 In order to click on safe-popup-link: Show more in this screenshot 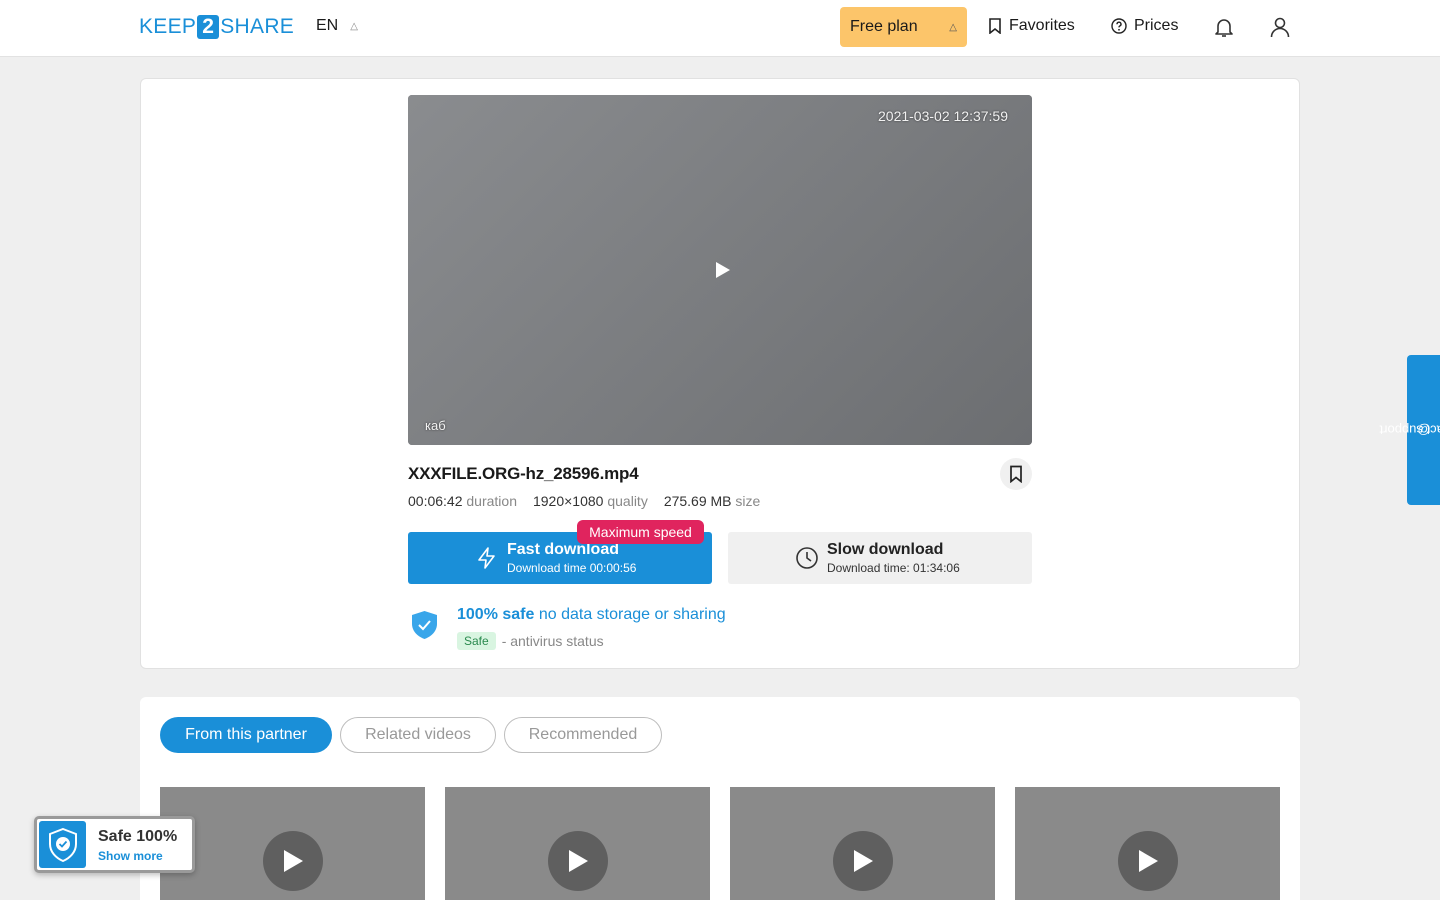, I will do `click(130, 856)`.